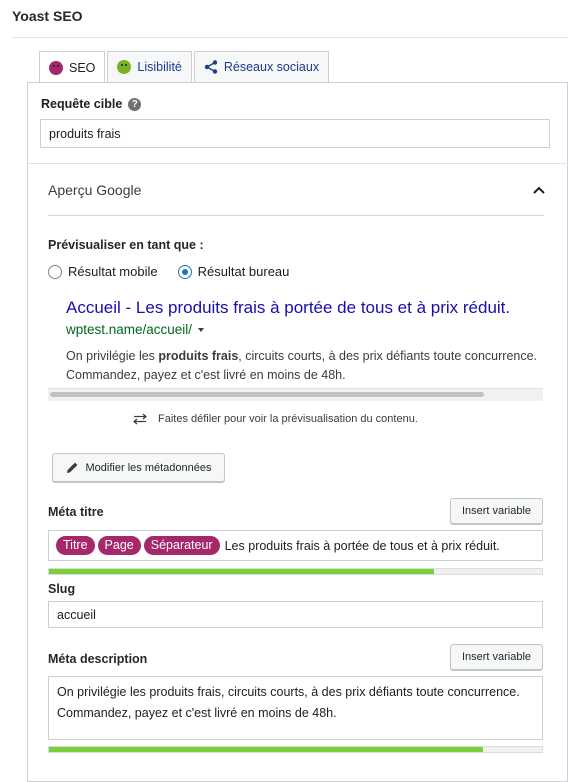 The width and height of the screenshot is (568, 782). Describe the element at coordinates (94, 190) in the screenshot. I see `google-preview-header: Aperçu Google` at that location.